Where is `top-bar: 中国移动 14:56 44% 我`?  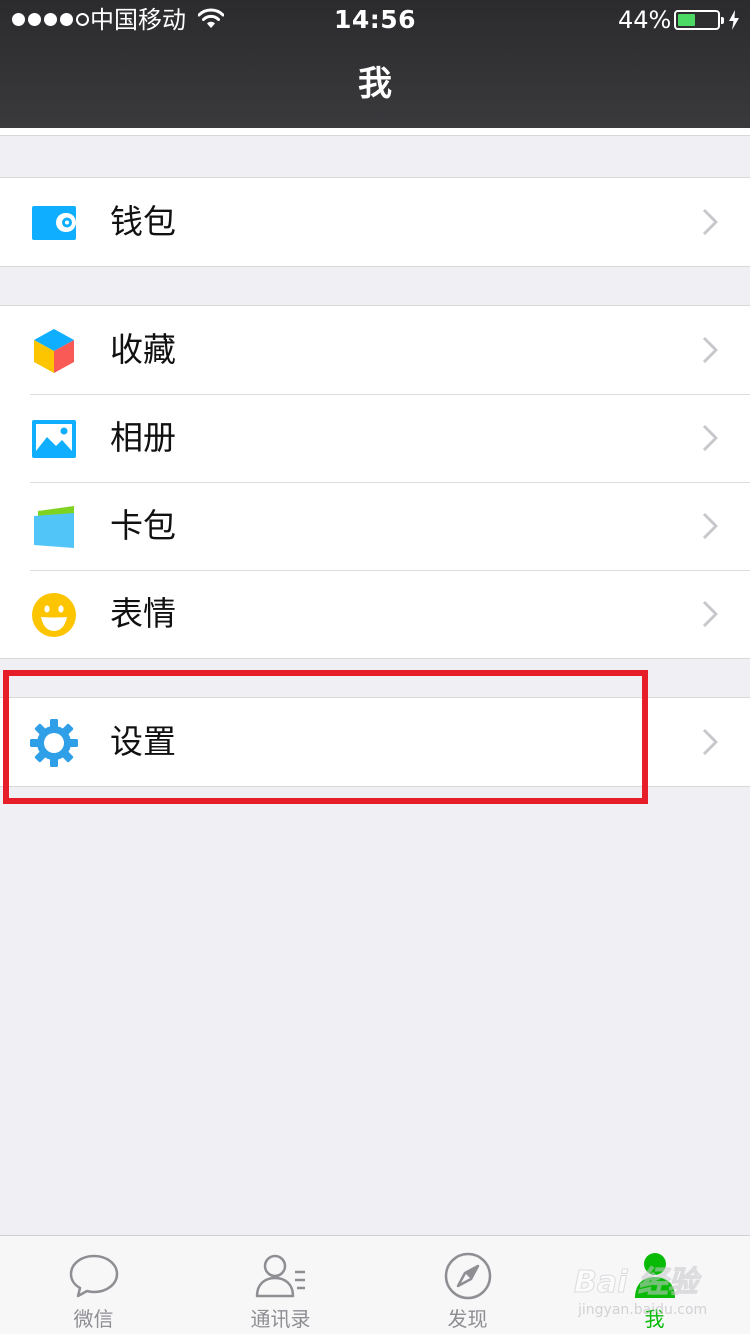 top-bar: 中国移动 14:56 44% 我 is located at coordinates (375, 64).